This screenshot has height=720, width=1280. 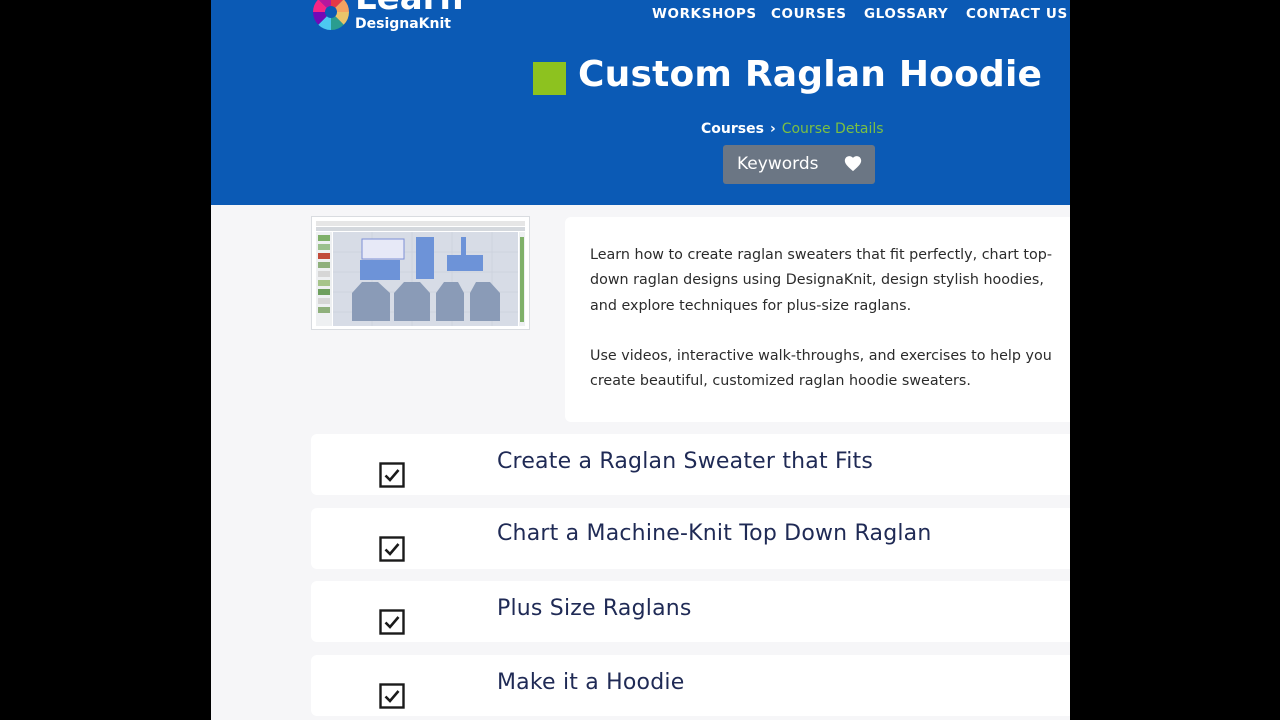 What do you see at coordinates (906, 14) in the screenshot?
I see `nav-glossary: GLOSSARY` at bounding box center [906, 14].